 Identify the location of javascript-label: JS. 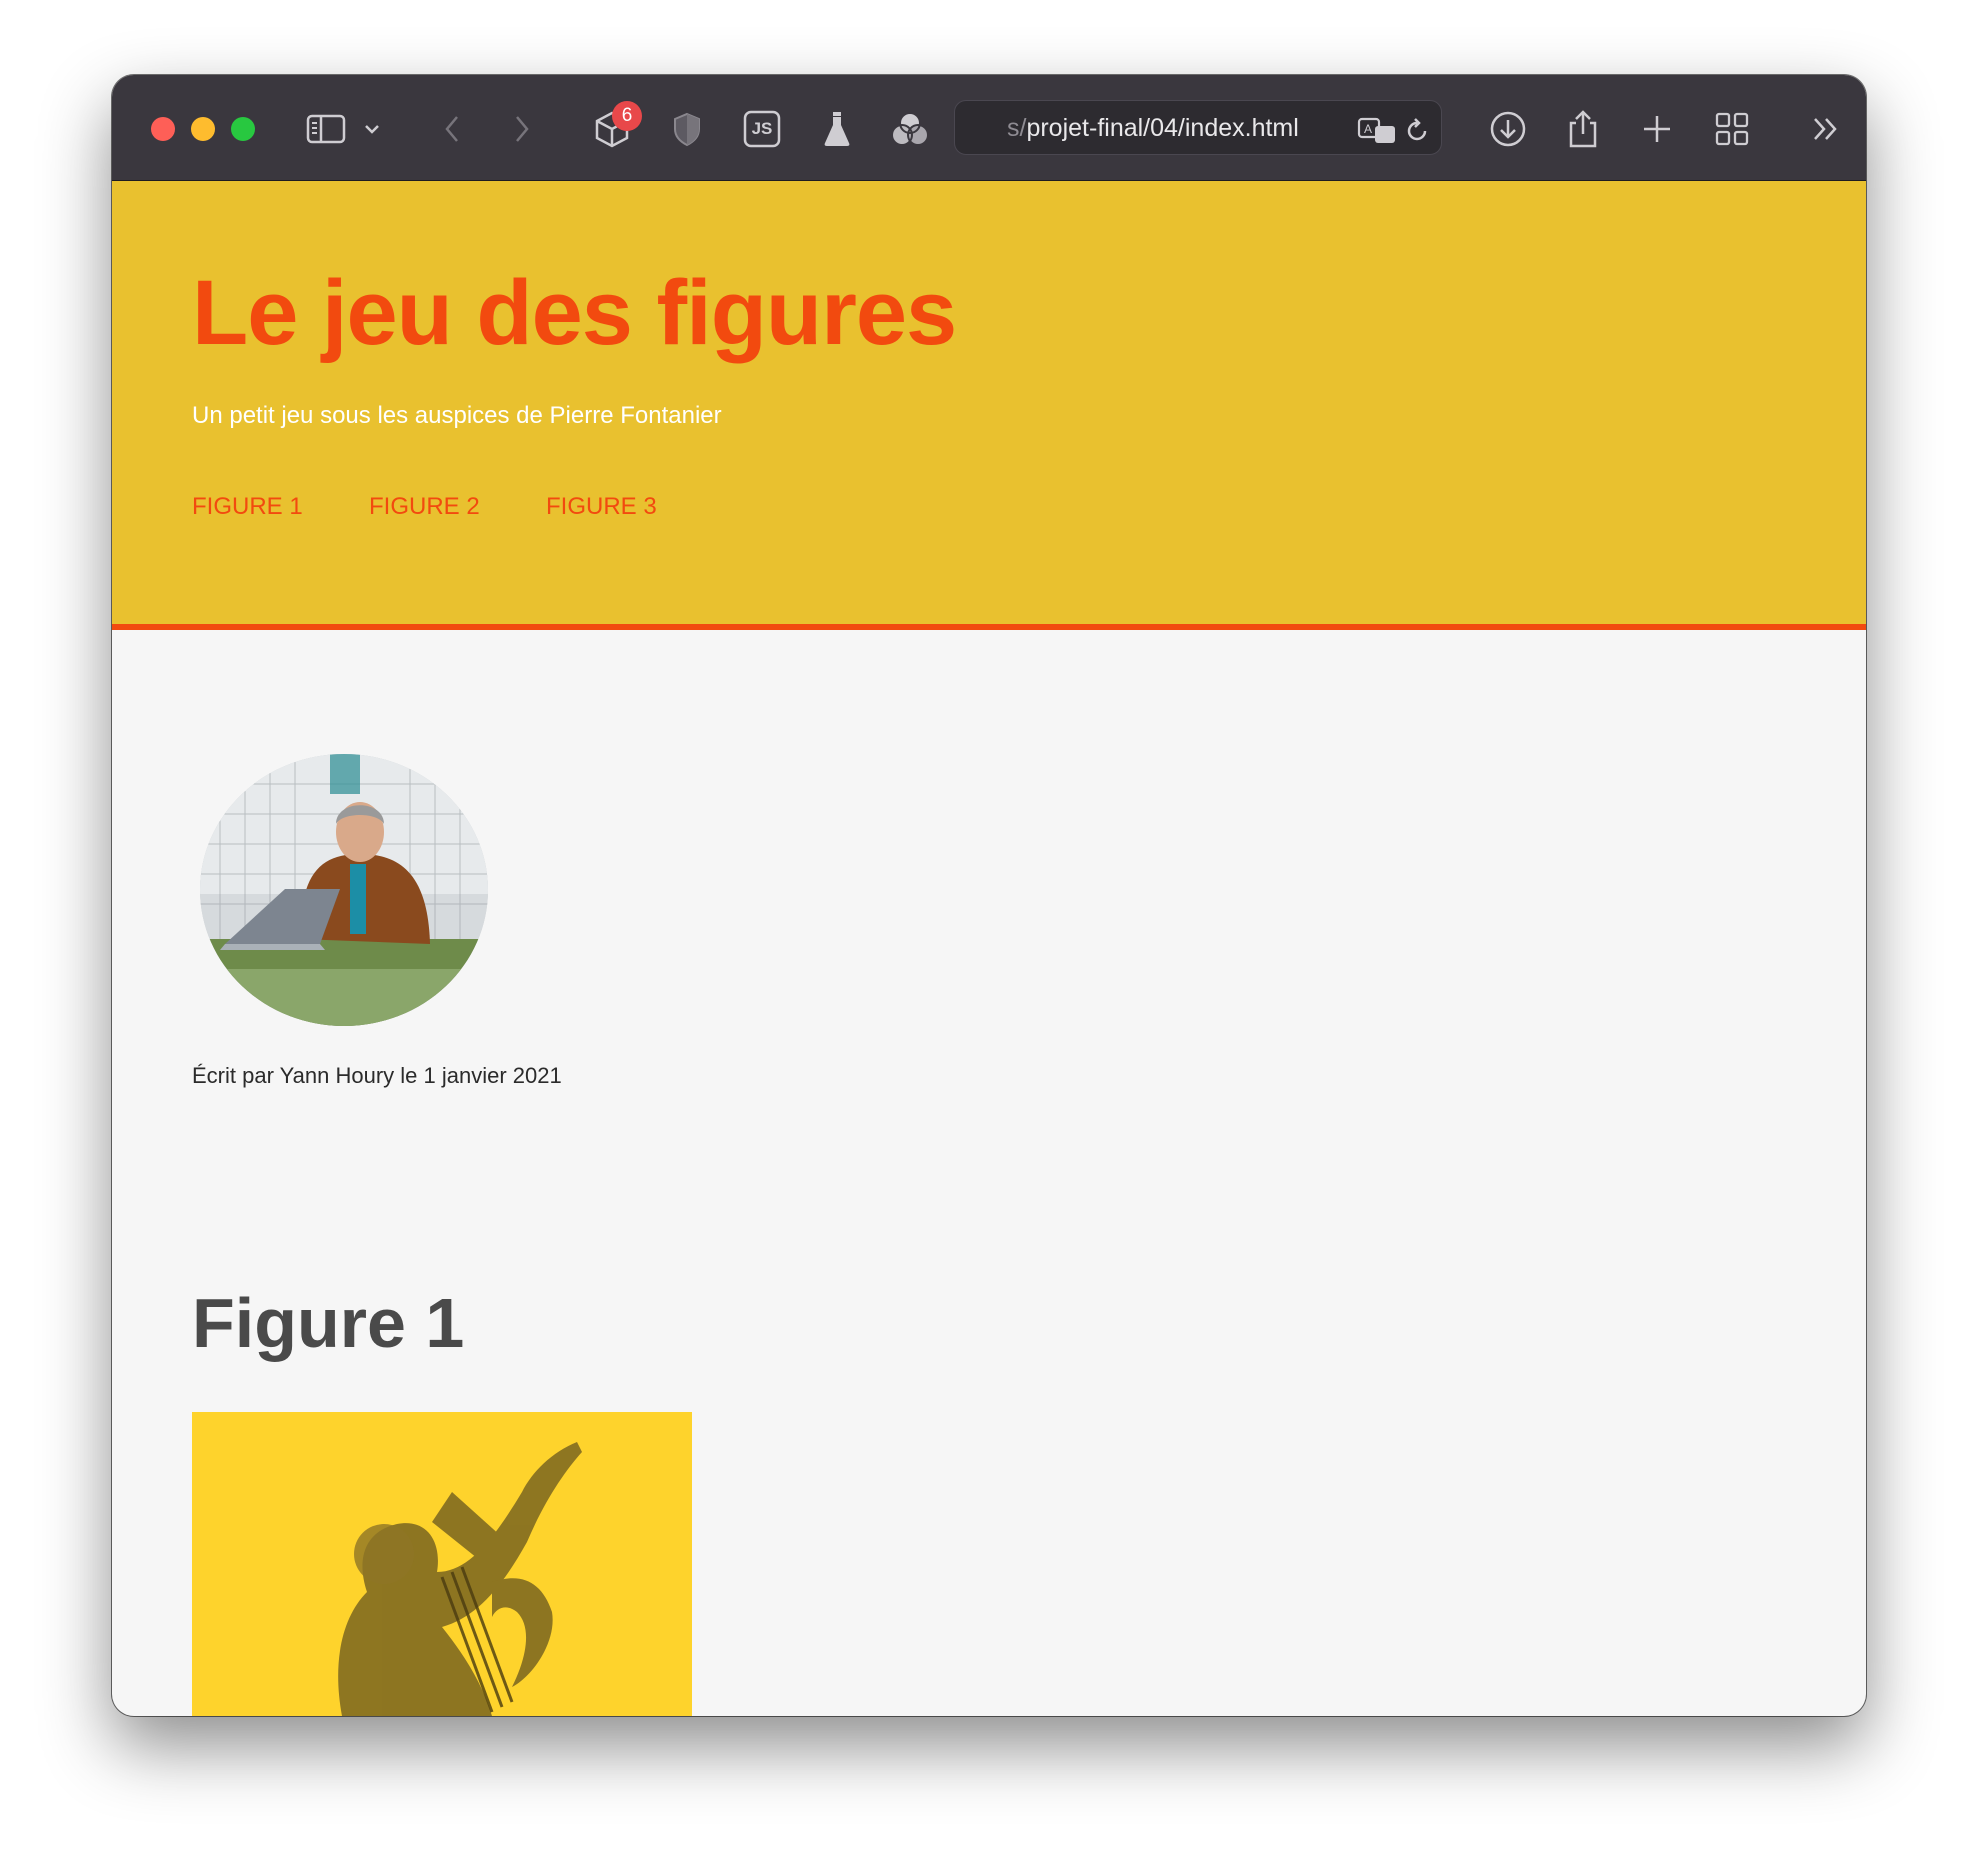
(762, 128).